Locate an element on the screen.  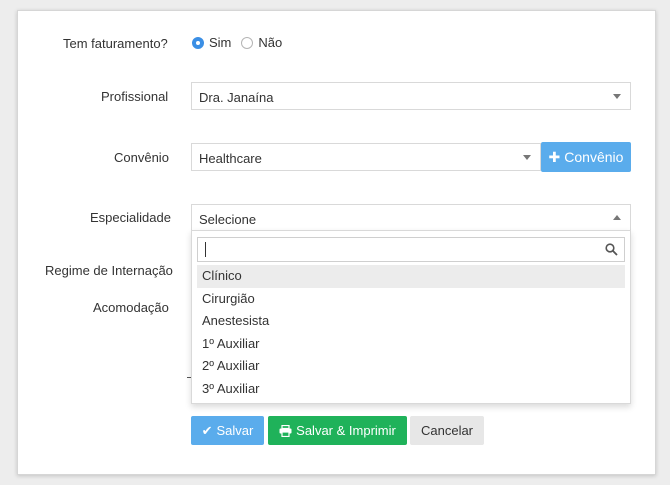
billing-label: Tem faturamento? is located at coordinates (115, 43).